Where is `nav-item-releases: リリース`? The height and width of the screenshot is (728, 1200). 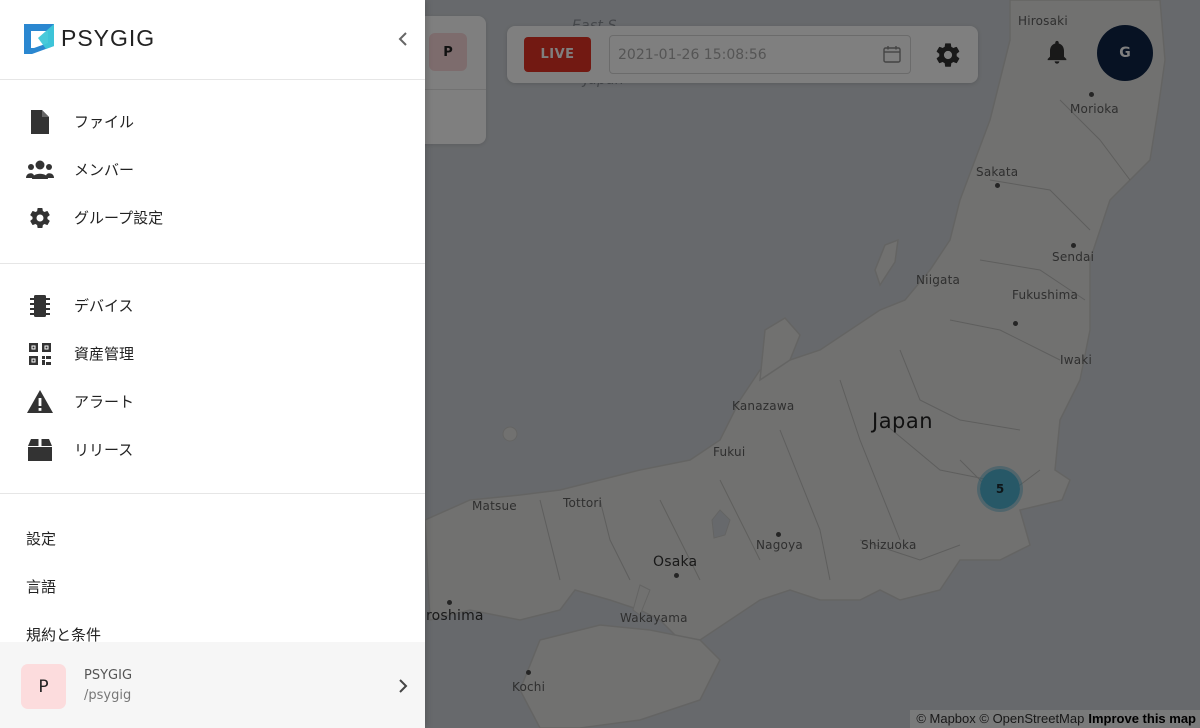 nav-item-releases: リリース is located at coordinates (212, 450).